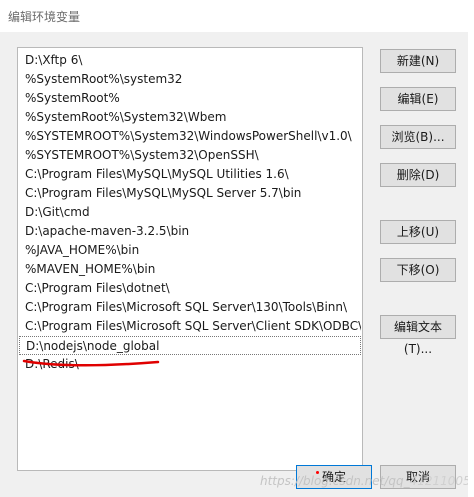 This screenshot has width=474, height=497. I want to click on window-title: 编辑环境变量, so click(44, 17).